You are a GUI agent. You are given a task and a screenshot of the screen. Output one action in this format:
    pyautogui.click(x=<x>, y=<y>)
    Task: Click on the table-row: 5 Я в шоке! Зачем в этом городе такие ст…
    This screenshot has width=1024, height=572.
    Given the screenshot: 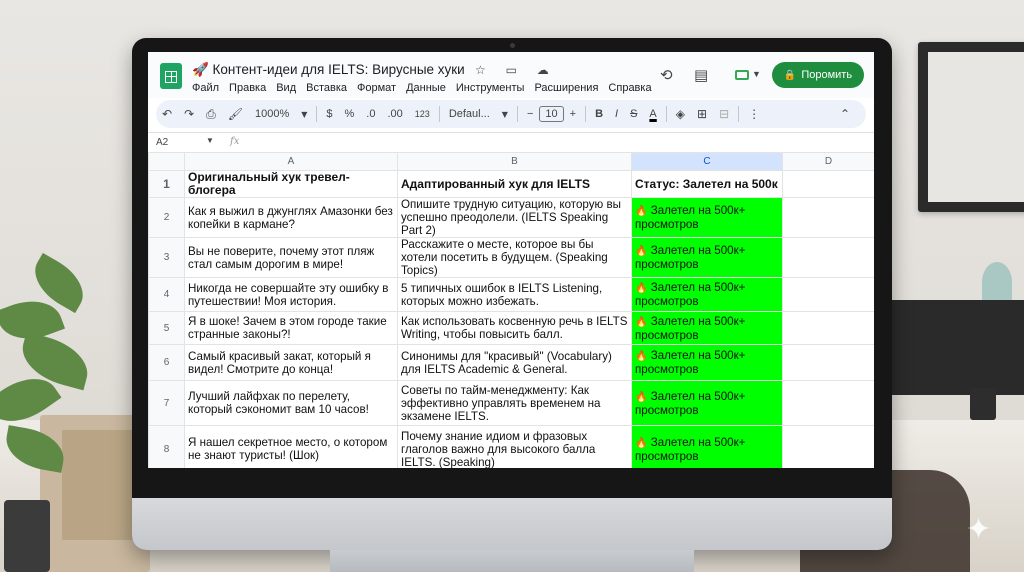 What is the action you would take?
    pyautogui.click(x=511, y=328)
    